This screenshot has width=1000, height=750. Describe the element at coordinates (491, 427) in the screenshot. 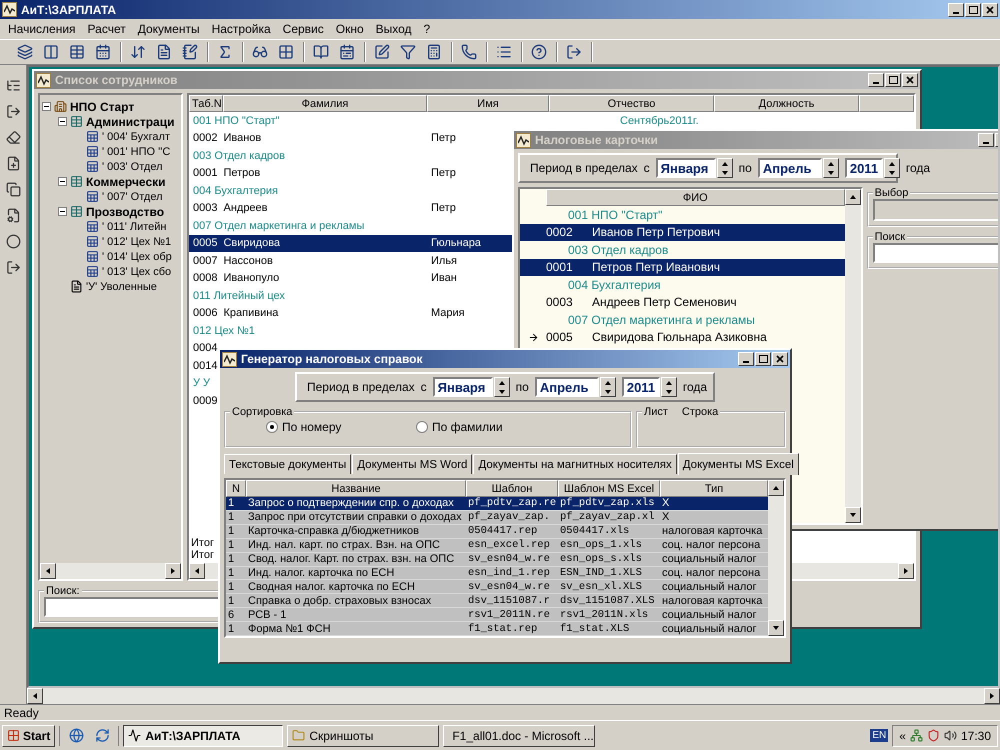

I see `radio-option: По фамилии` at that location.